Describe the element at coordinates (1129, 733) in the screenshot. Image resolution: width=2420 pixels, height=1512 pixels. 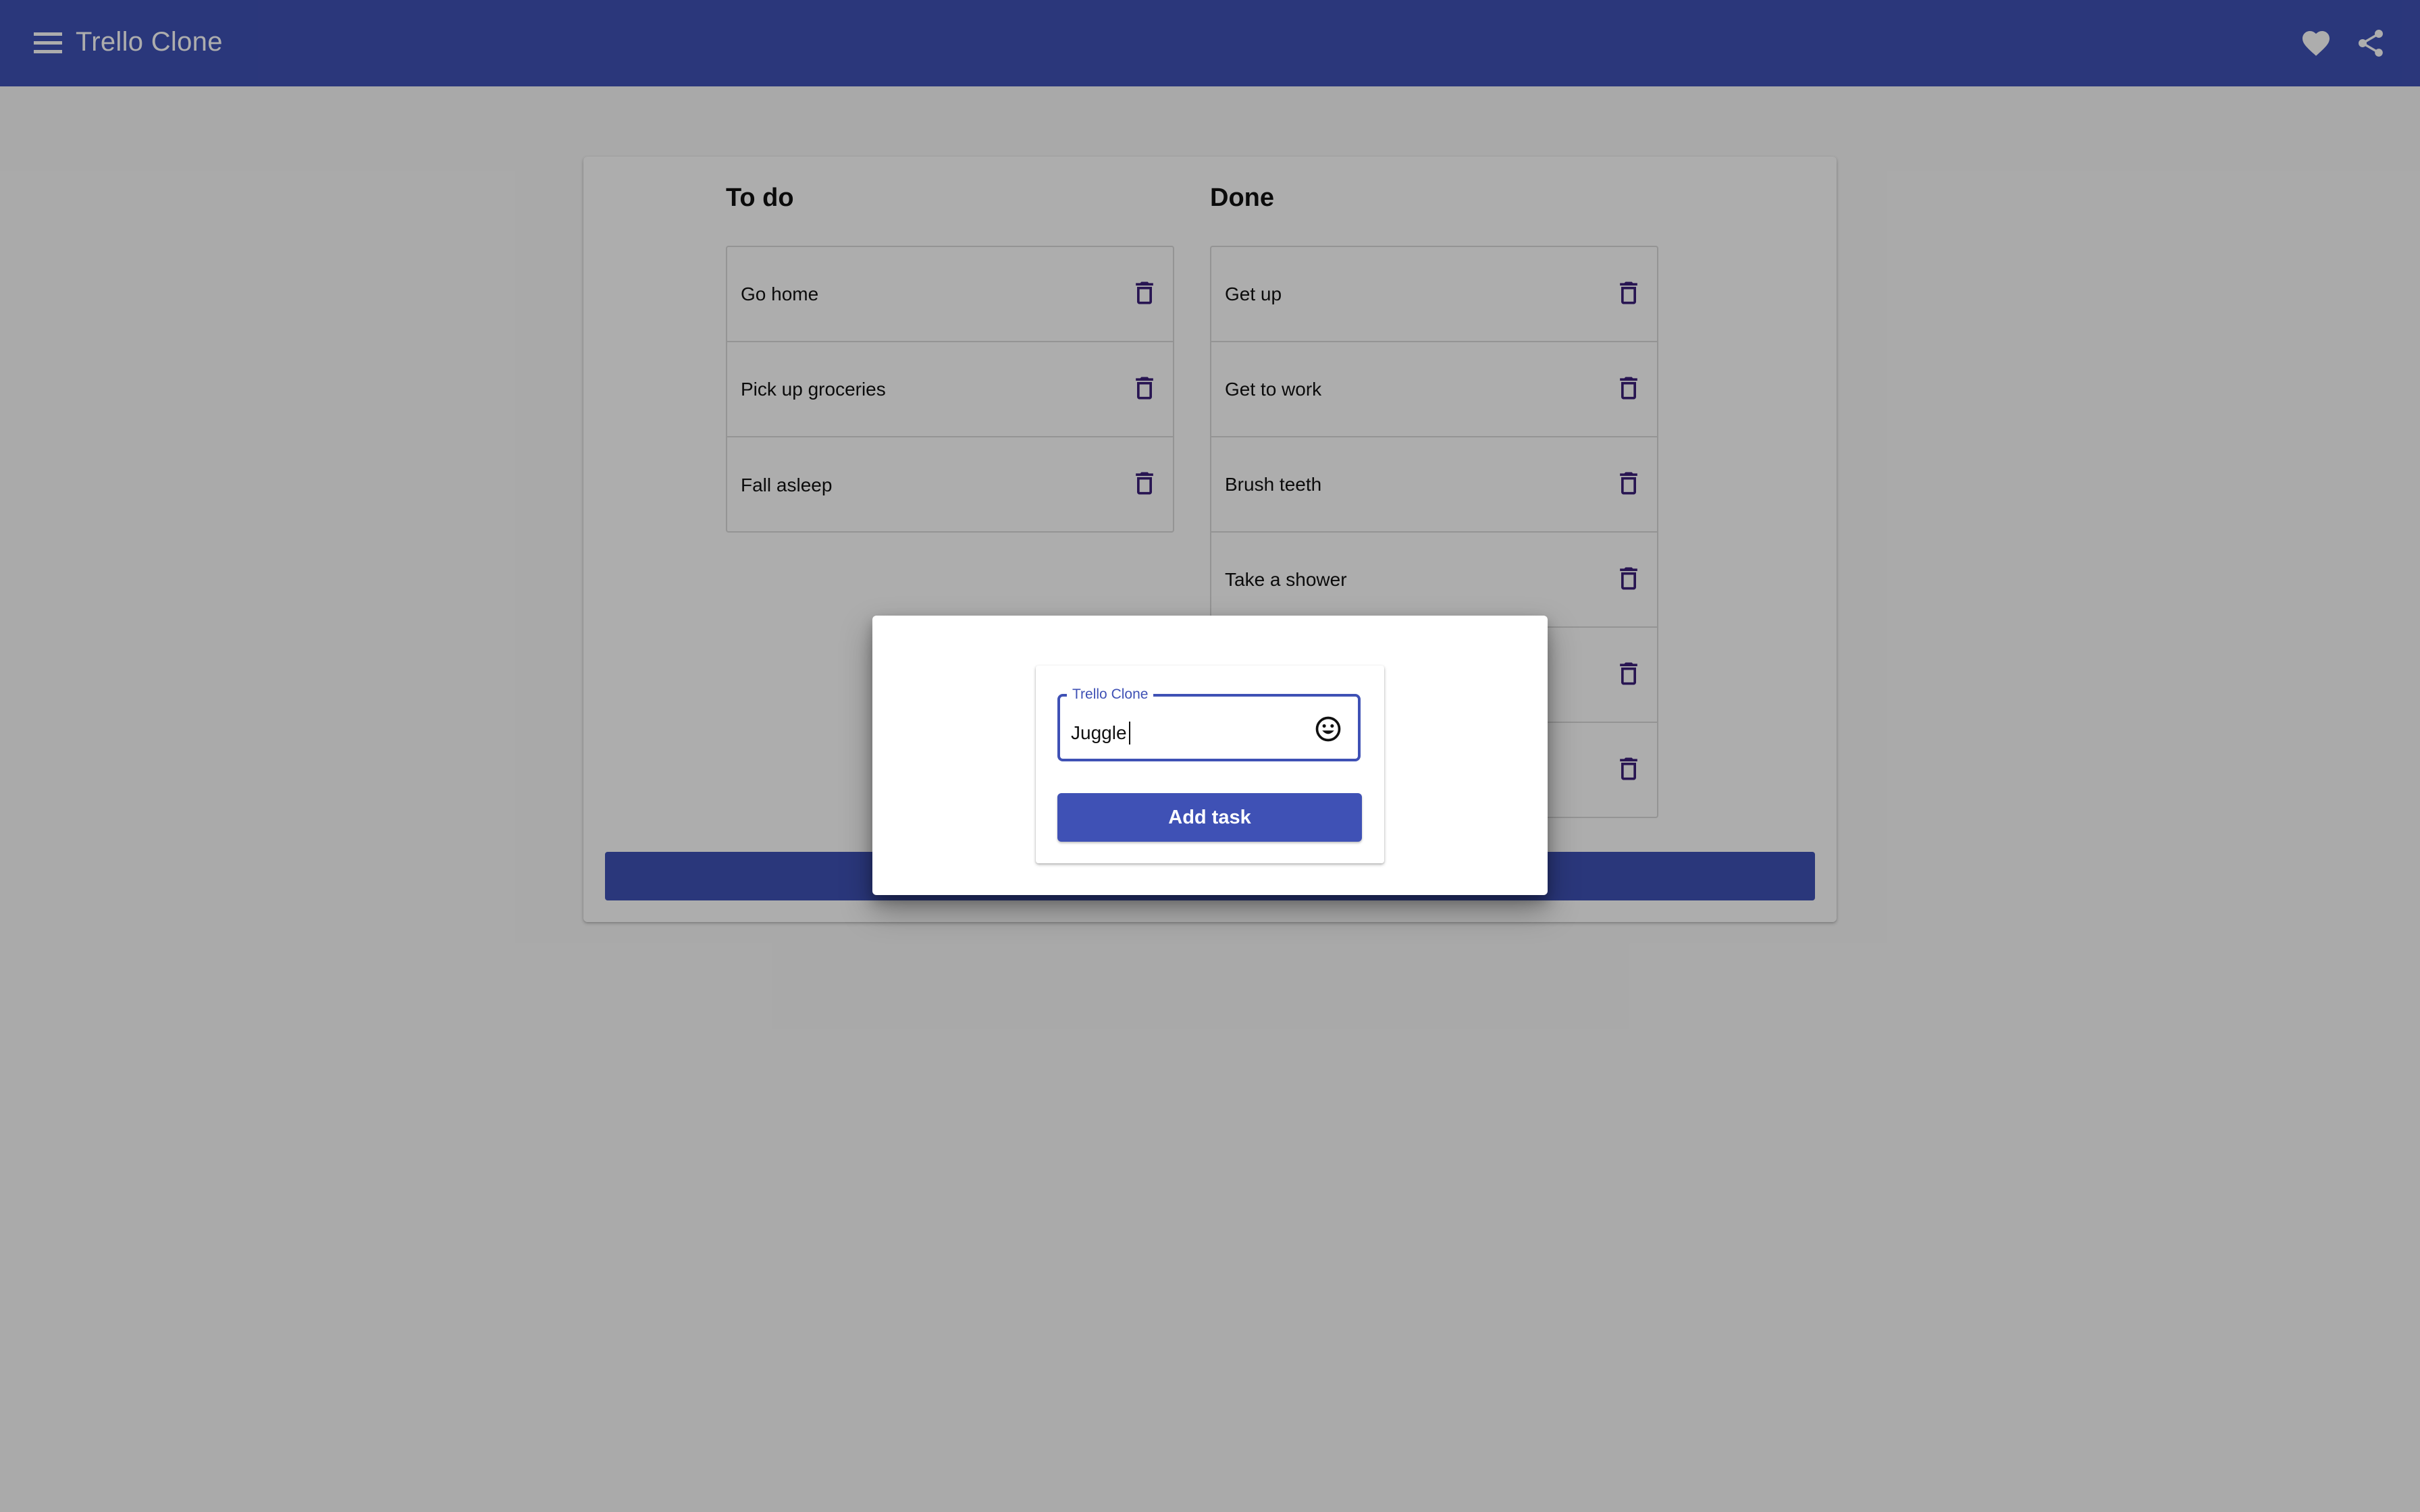
I see `text-caret` at that location.